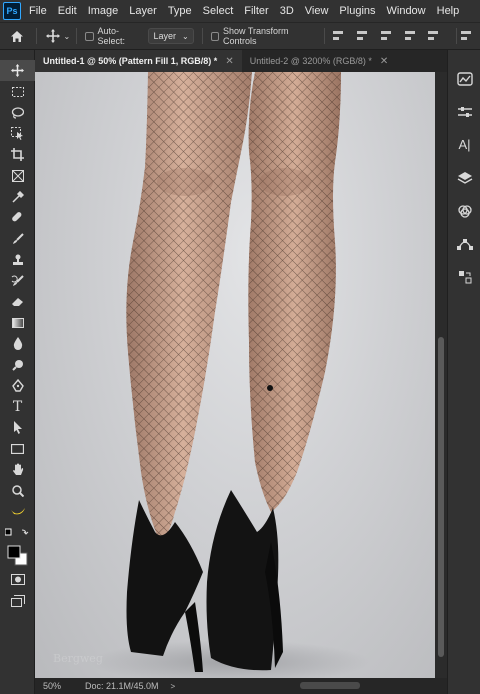 Image resolution: width=480 pixels, height=694 pixels. I want to click on rectangle-tool-icon, so click(17, 448).